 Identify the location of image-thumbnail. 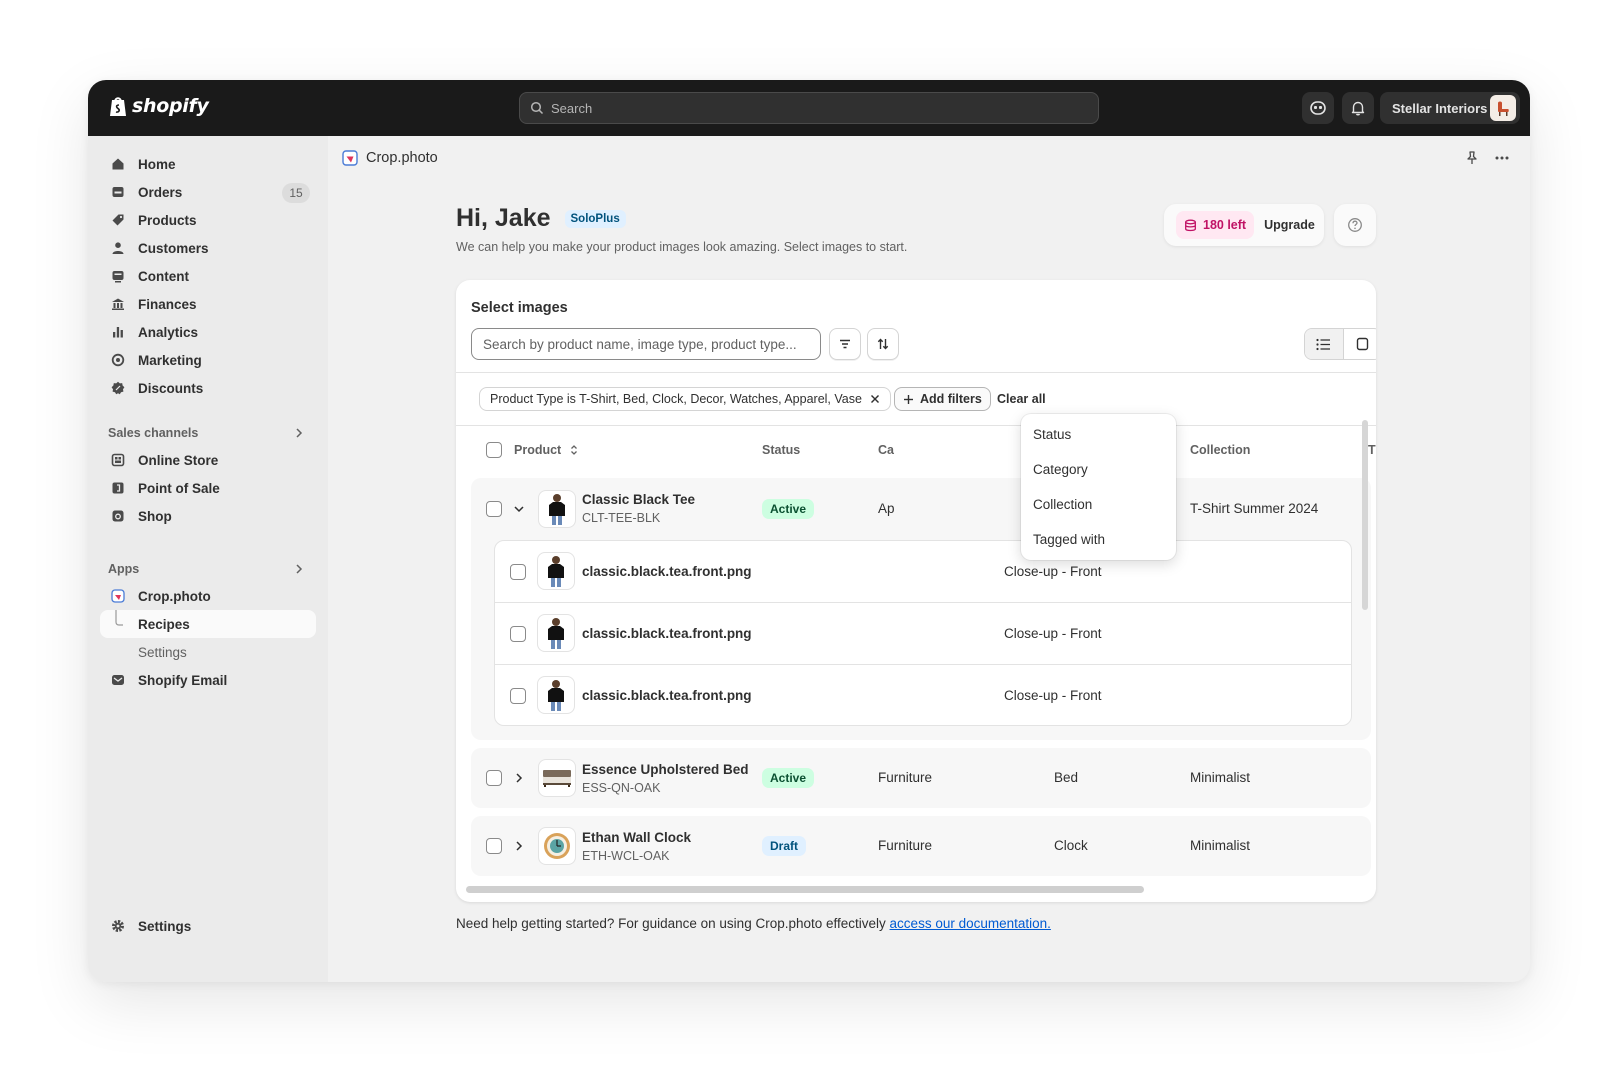
(556, 633).